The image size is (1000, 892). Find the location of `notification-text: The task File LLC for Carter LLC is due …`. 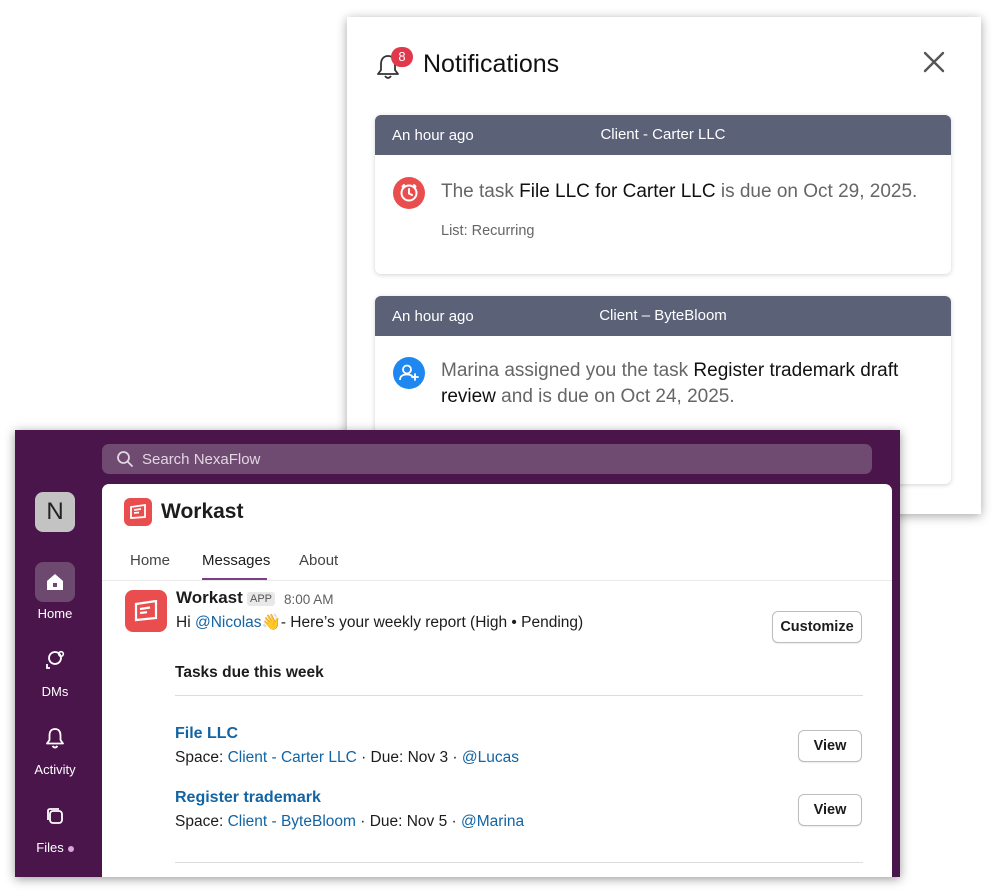

notification-text: The task File LLC for Carter LLC is due … is located at coordinates (686, 192).